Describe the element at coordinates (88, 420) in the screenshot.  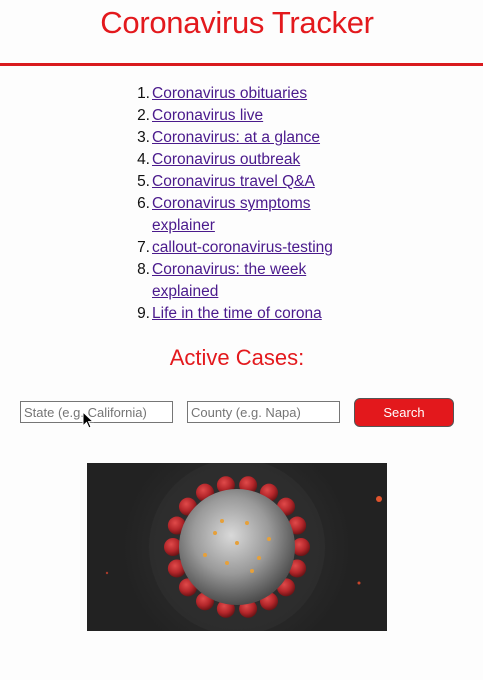
I see `mouse-pointer-icon` at that location.